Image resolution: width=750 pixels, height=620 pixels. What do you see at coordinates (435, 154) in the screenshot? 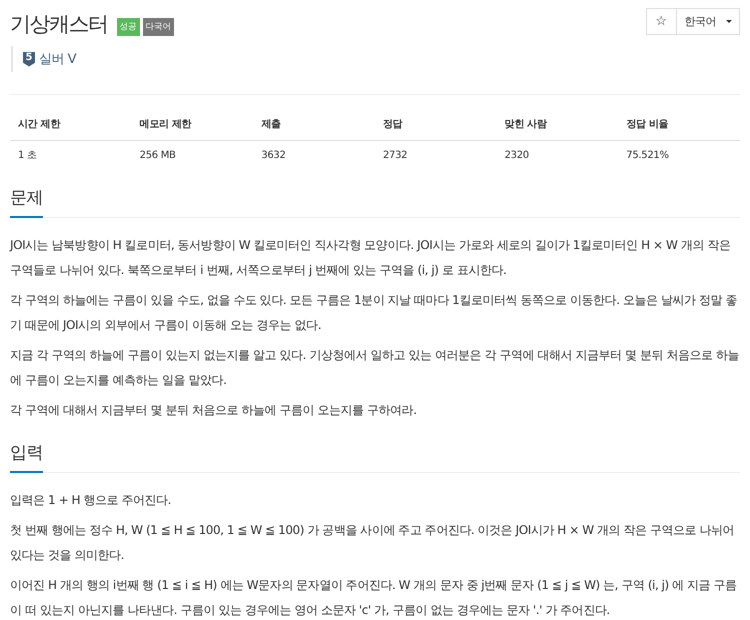
I see `table-cell: 2732` at bounding box center [435, 154].